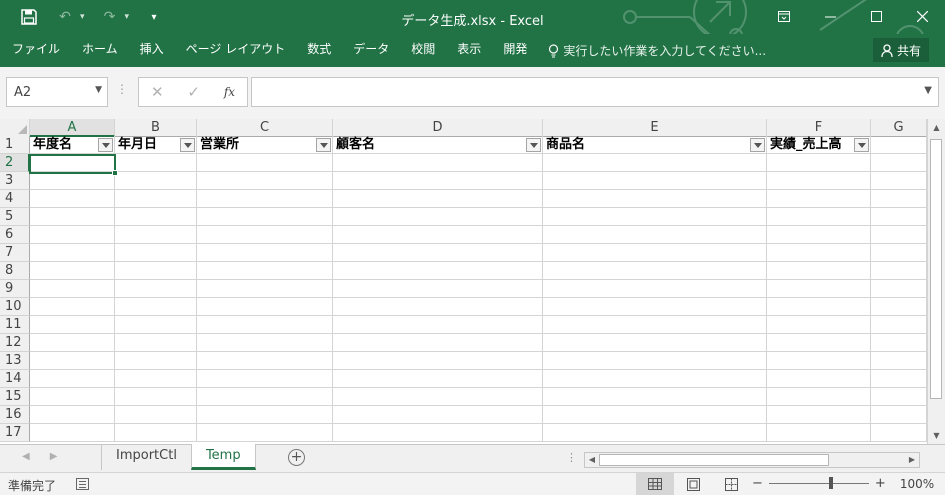  What do you see at coordinates (595, 92) in the screenshot?
I see `formula-input: ▼` at bounding box center [595, 92].